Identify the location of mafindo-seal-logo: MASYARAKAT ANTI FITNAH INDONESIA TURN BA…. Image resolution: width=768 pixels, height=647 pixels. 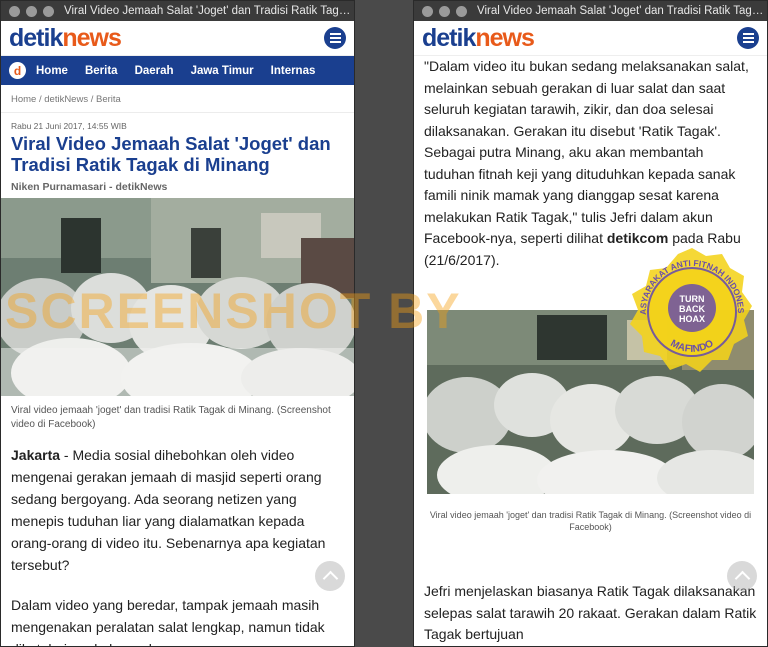
(690, 308).